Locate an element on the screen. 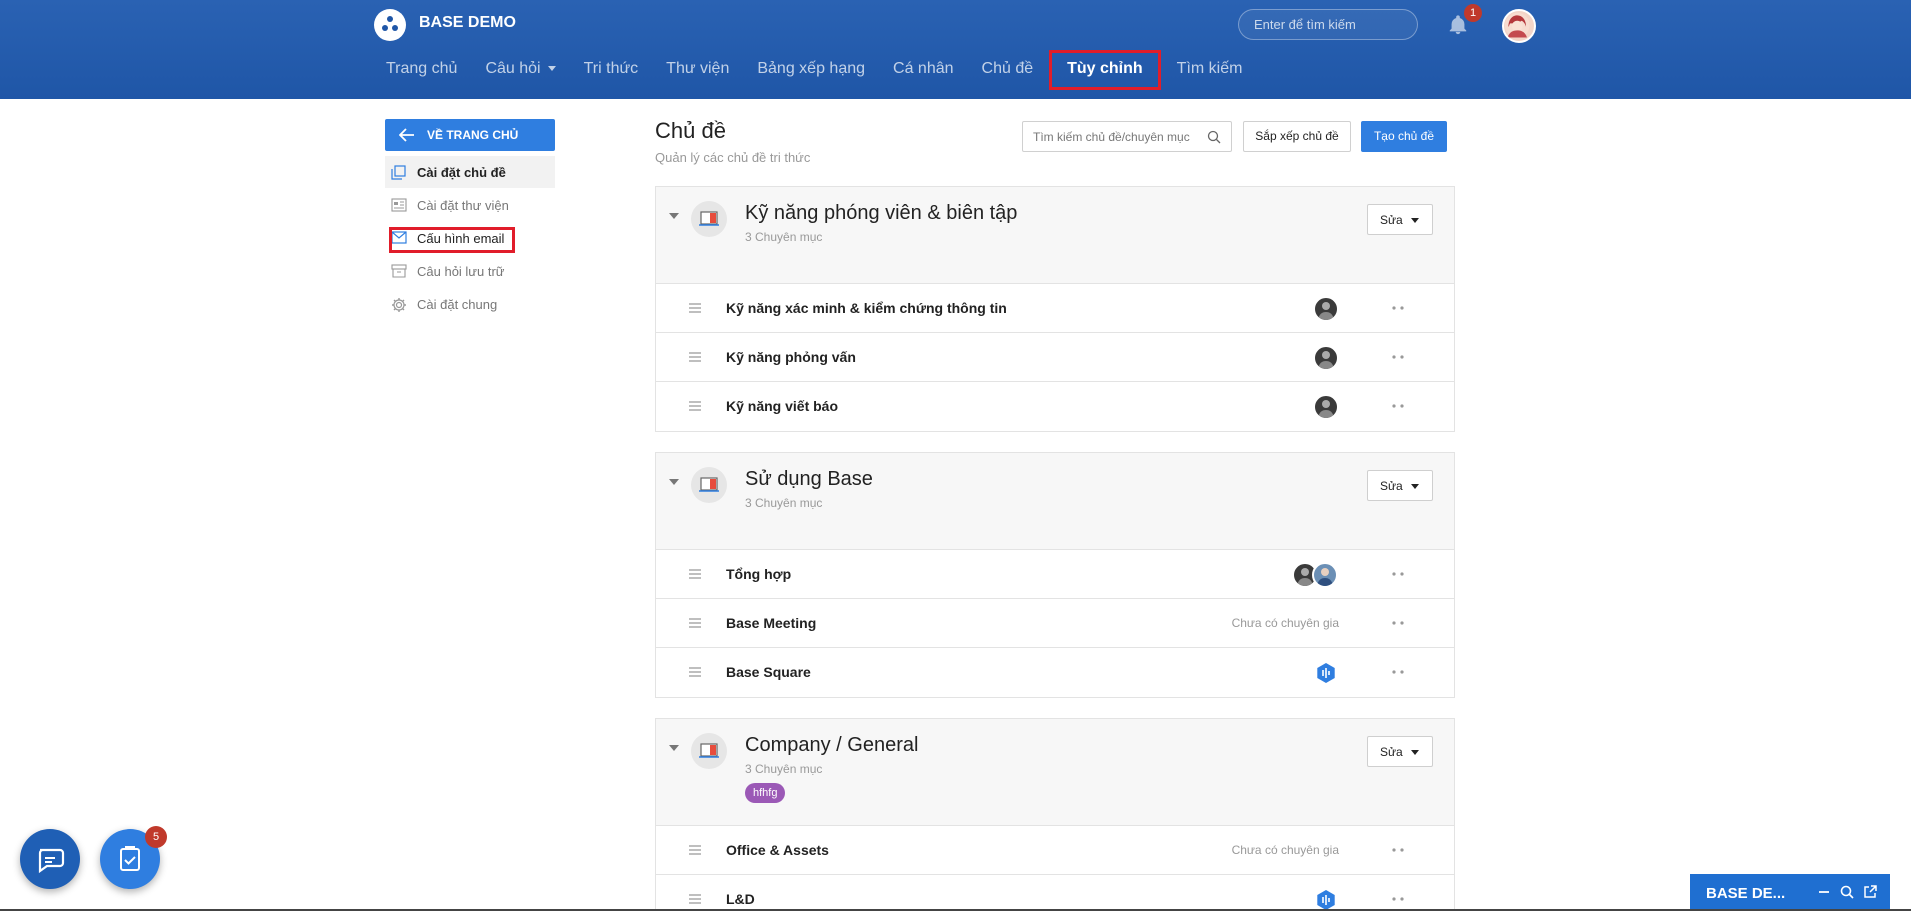 The height and width of the screenshot is (911, 1911). nav-item-personal: Cá nhân is located at coordinates (923, 70).